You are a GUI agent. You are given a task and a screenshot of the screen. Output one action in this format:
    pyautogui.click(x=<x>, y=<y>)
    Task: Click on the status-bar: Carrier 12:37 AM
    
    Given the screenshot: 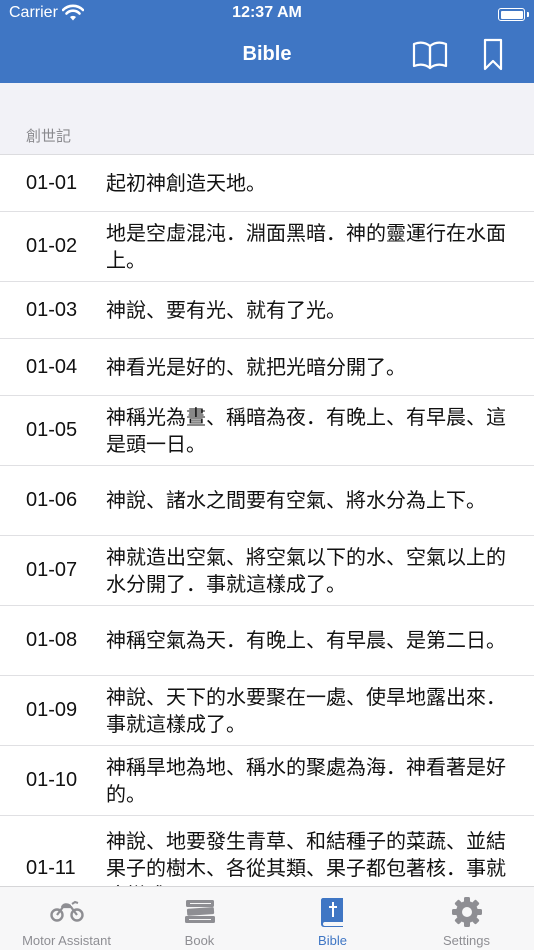 What is the action you would take?
    pyautogui.click(x=267, y=14)
    